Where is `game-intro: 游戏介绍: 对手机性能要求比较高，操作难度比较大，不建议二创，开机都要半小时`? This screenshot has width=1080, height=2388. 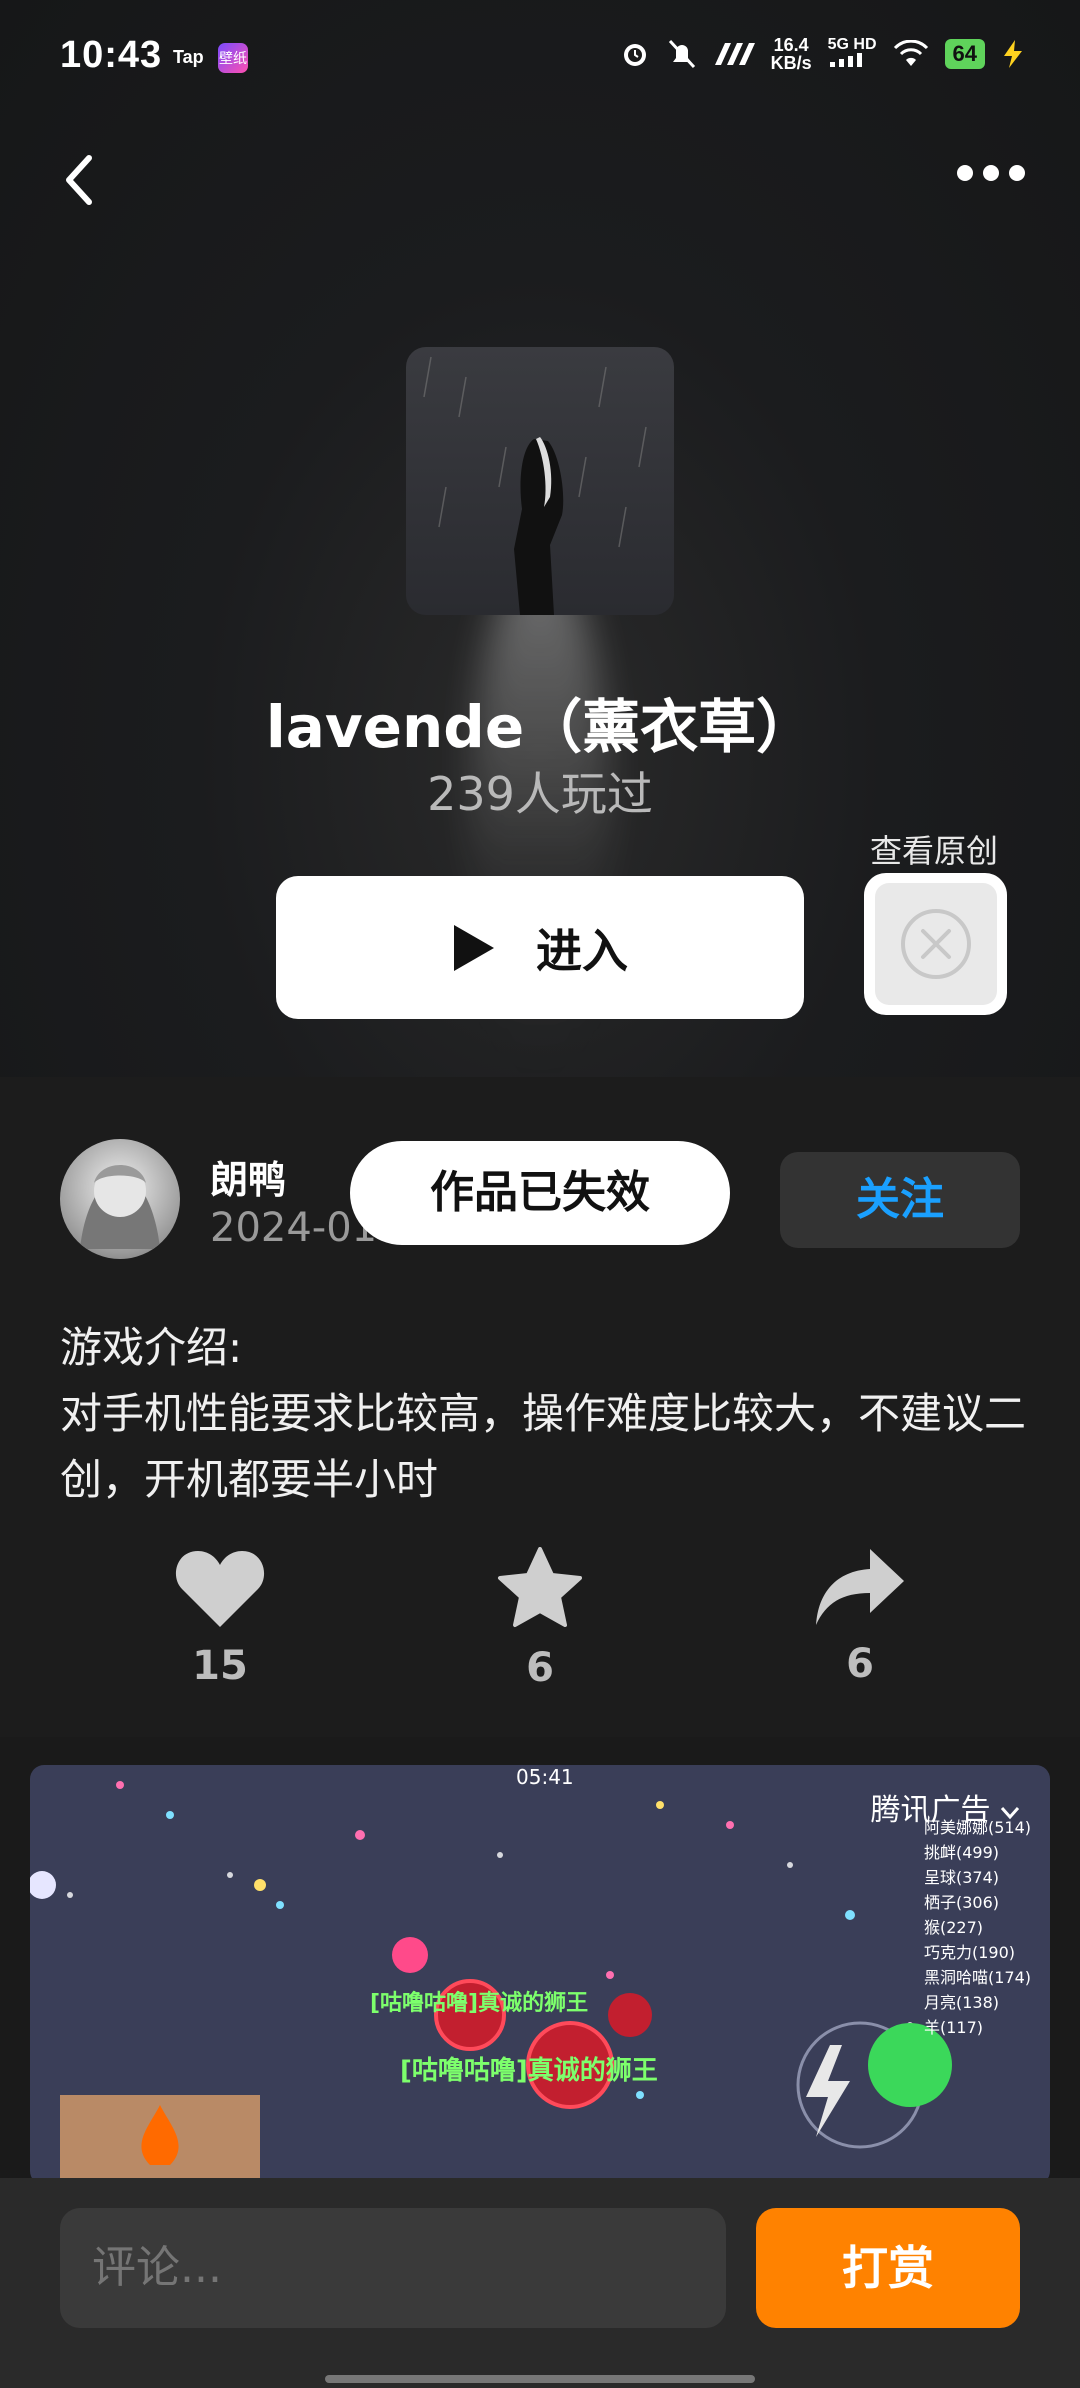 game-intro: 游戏介绍: 对手机性能要求比较高，操作难度比较大，不建议二创，开机都要半小时 is located at coordinates (545, 1414).